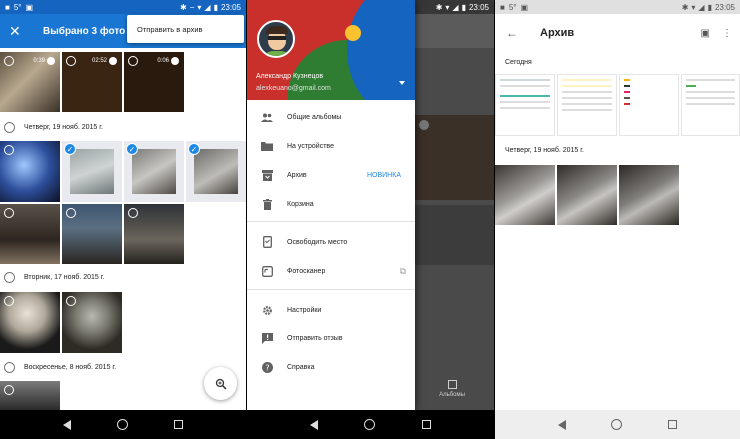 The height and width of the screenshot is (439, 740). What do you see at coordinates (267, 271) in the screenshot?
I see `scanner-icon` at bounding box center [267, 271].